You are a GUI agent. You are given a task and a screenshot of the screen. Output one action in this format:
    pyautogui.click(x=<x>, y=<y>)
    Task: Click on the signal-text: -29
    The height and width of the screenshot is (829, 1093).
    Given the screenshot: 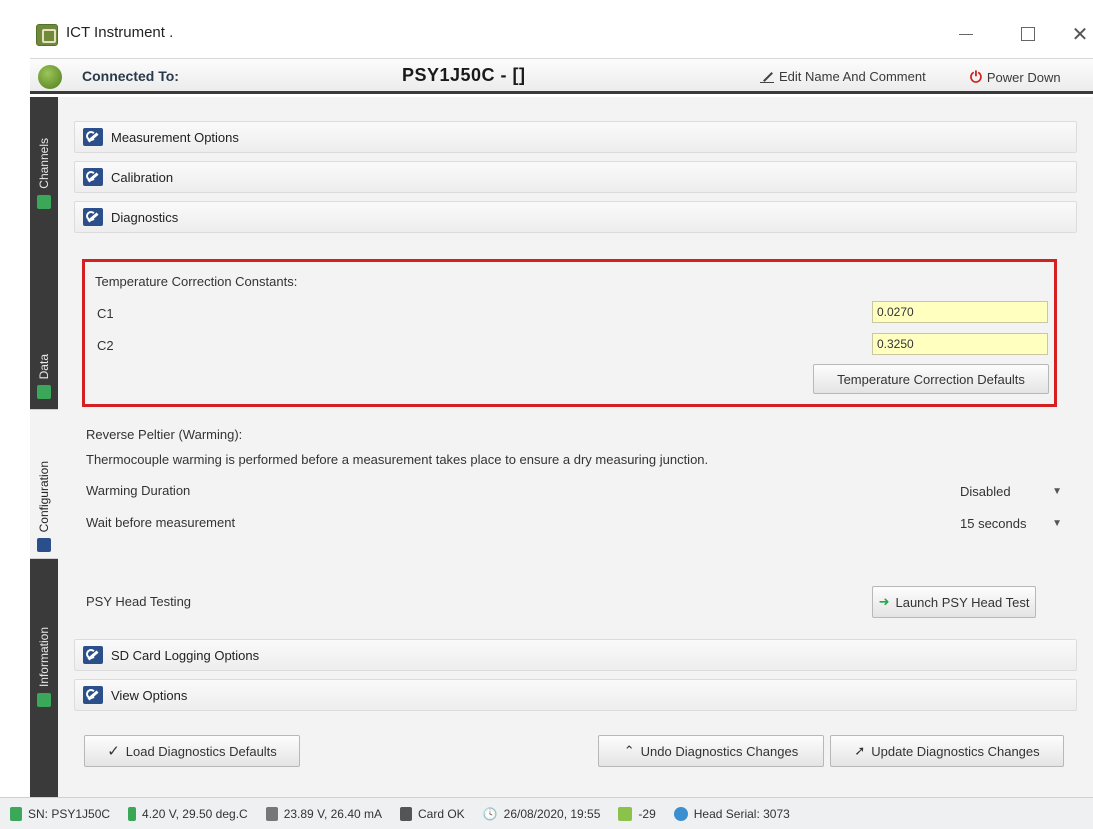 What is the action you would take?
    pyautogui.click(x=647, y=813)
    